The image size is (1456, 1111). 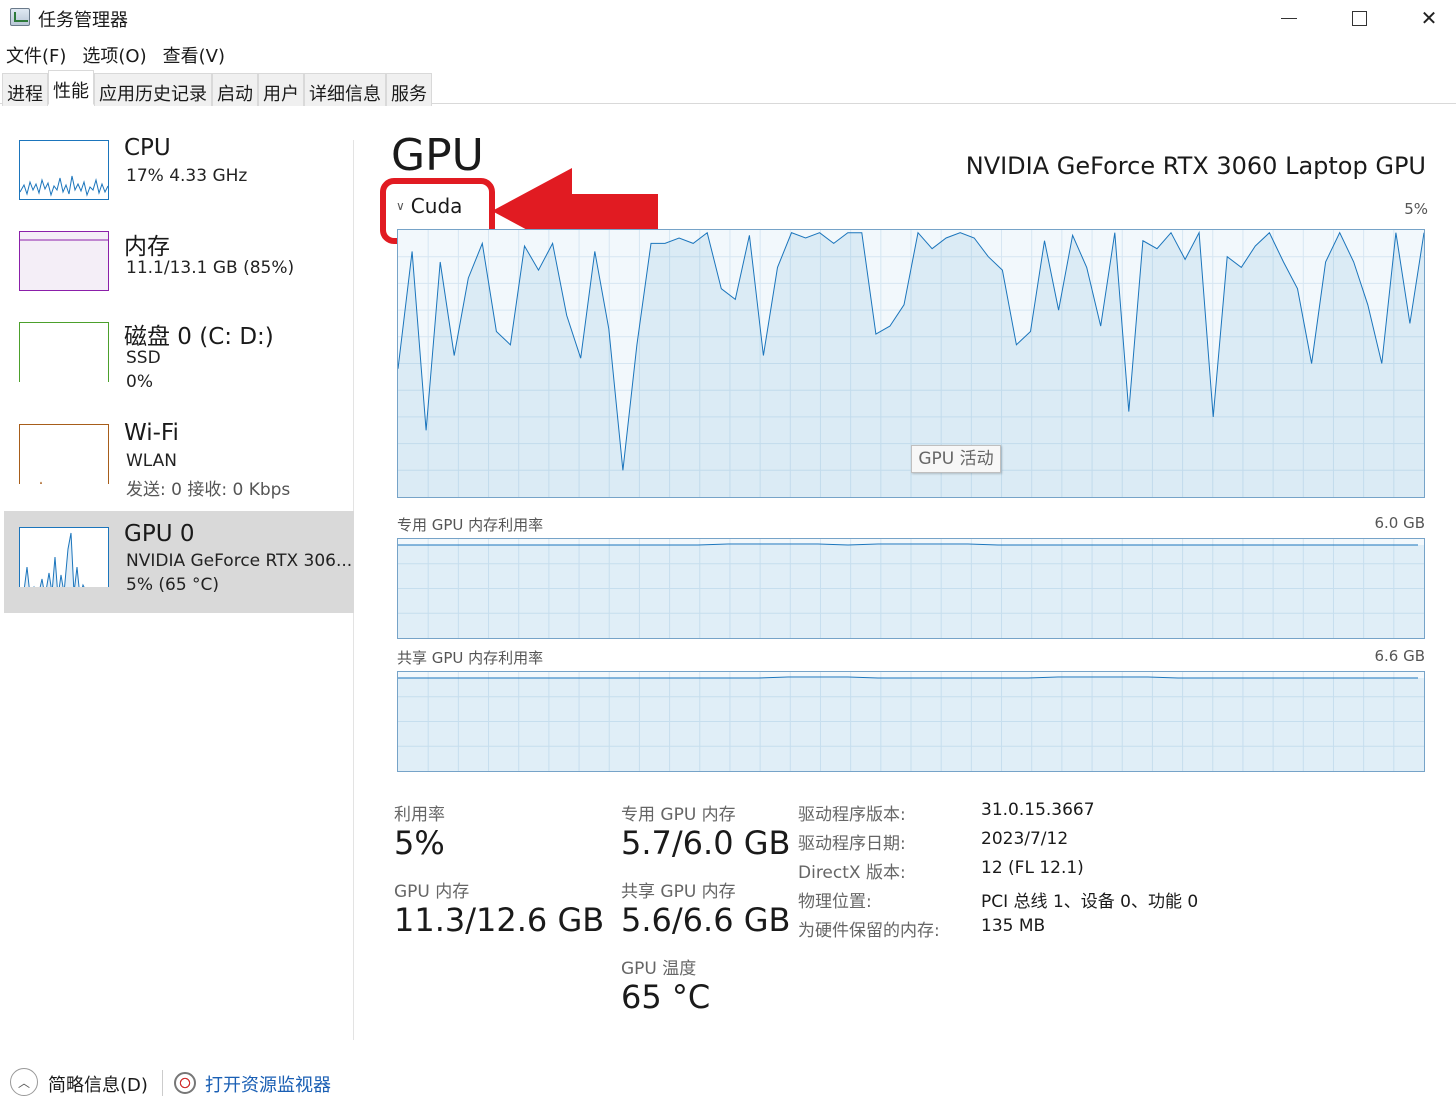 I want to click on resource-monitor-icon, so click(x=185, y=1083).